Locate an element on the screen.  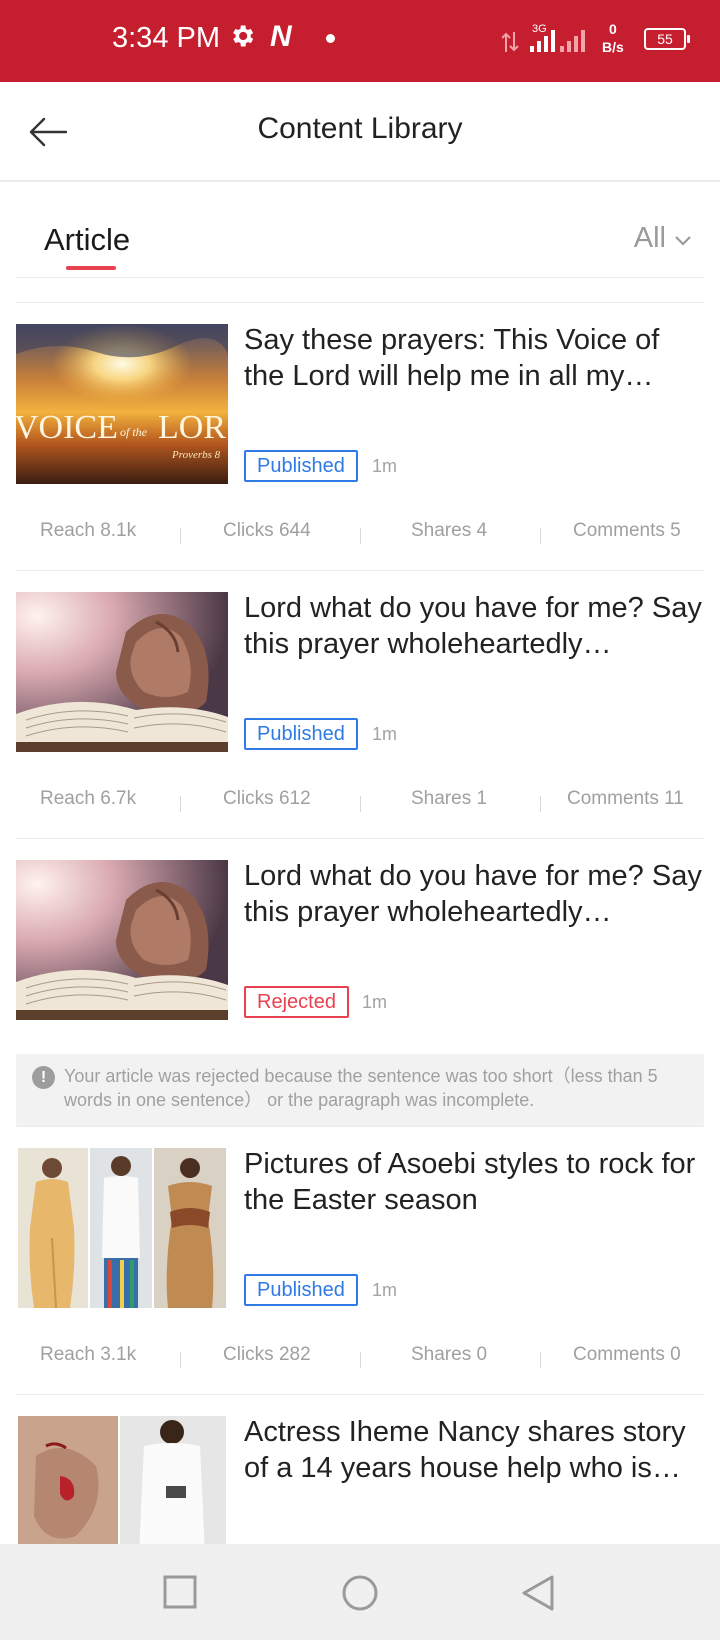
app-bar: Content Library is located at coordinates (360, 132).